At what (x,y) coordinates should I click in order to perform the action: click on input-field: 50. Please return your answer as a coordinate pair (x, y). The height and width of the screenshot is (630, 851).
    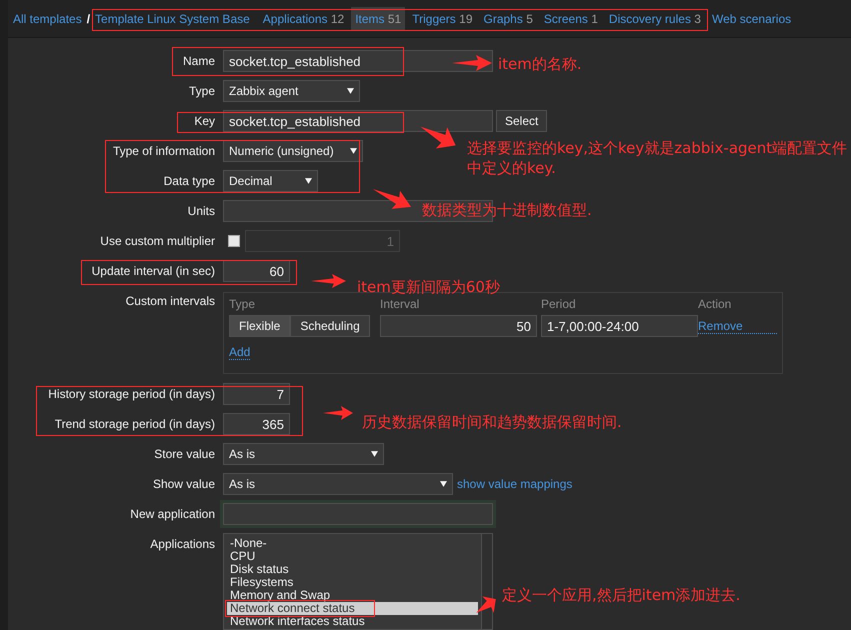
    Looking at the image, I should click on (458, 326).